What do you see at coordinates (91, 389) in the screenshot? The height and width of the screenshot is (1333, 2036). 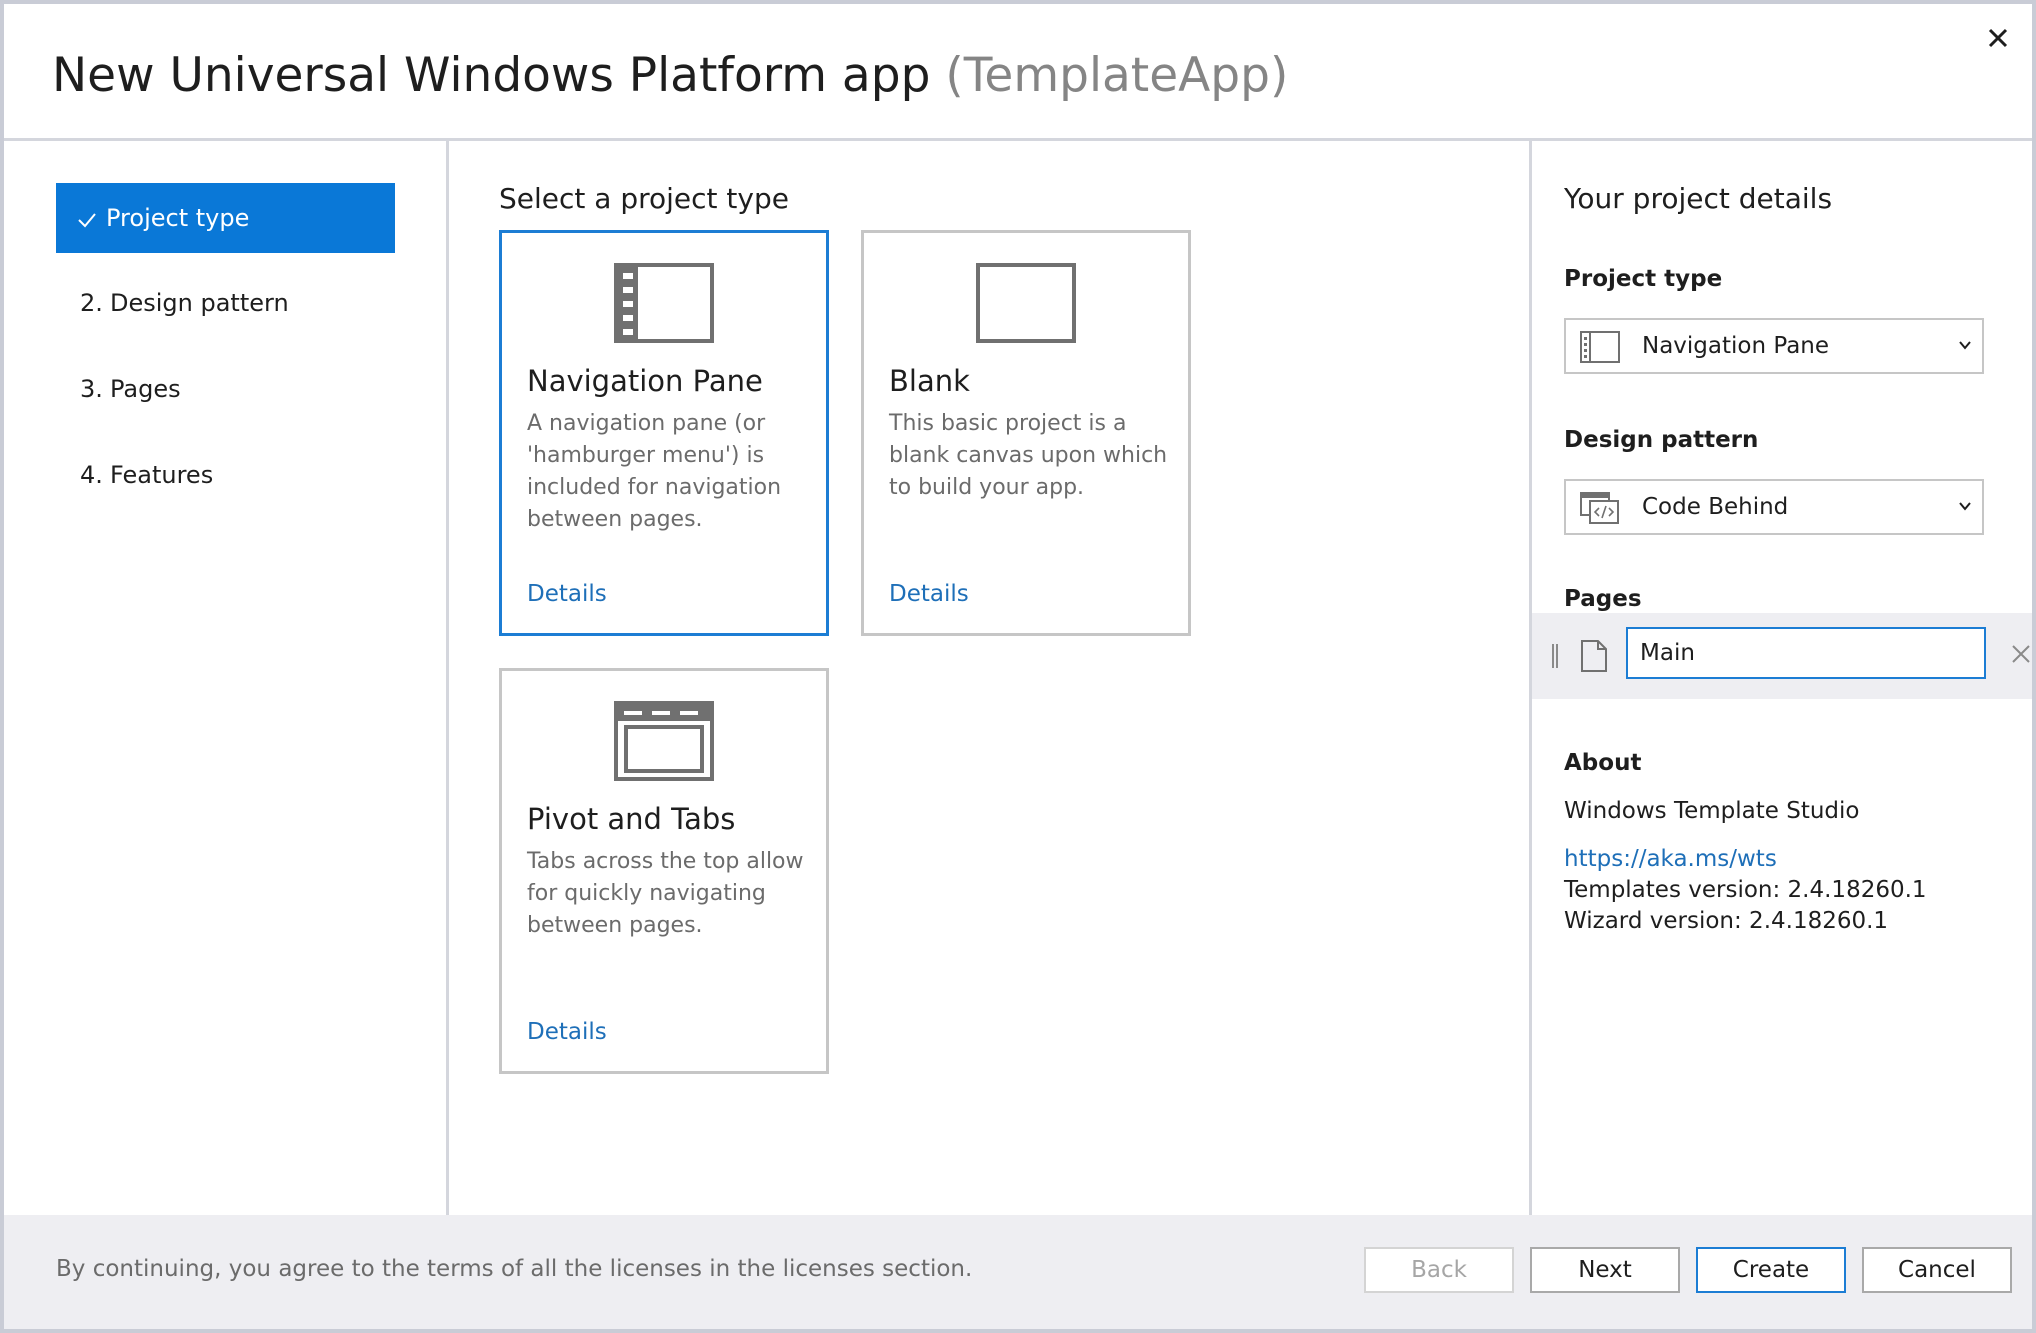 I see `step-number: 3.` at bounding box center [91, 389].